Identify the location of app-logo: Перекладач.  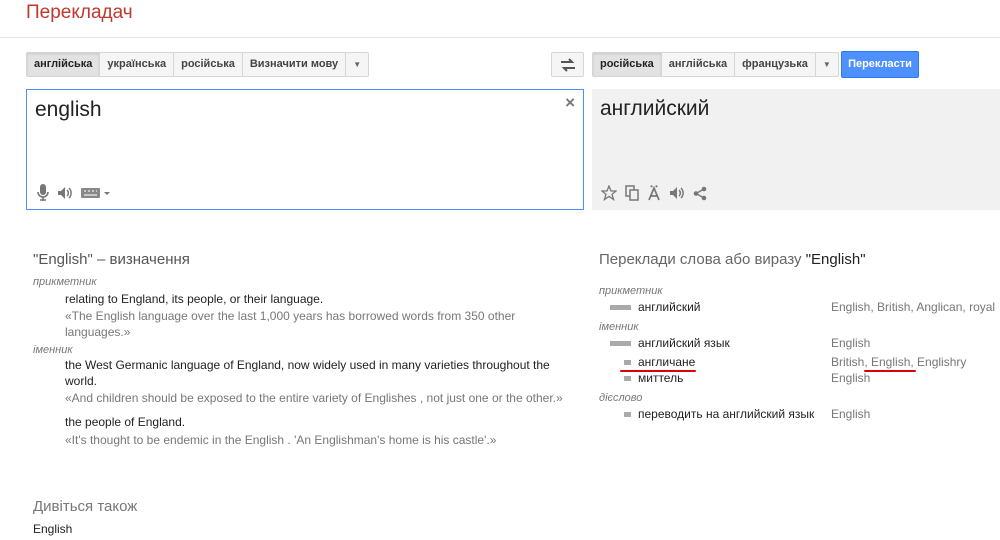
(79, 13).